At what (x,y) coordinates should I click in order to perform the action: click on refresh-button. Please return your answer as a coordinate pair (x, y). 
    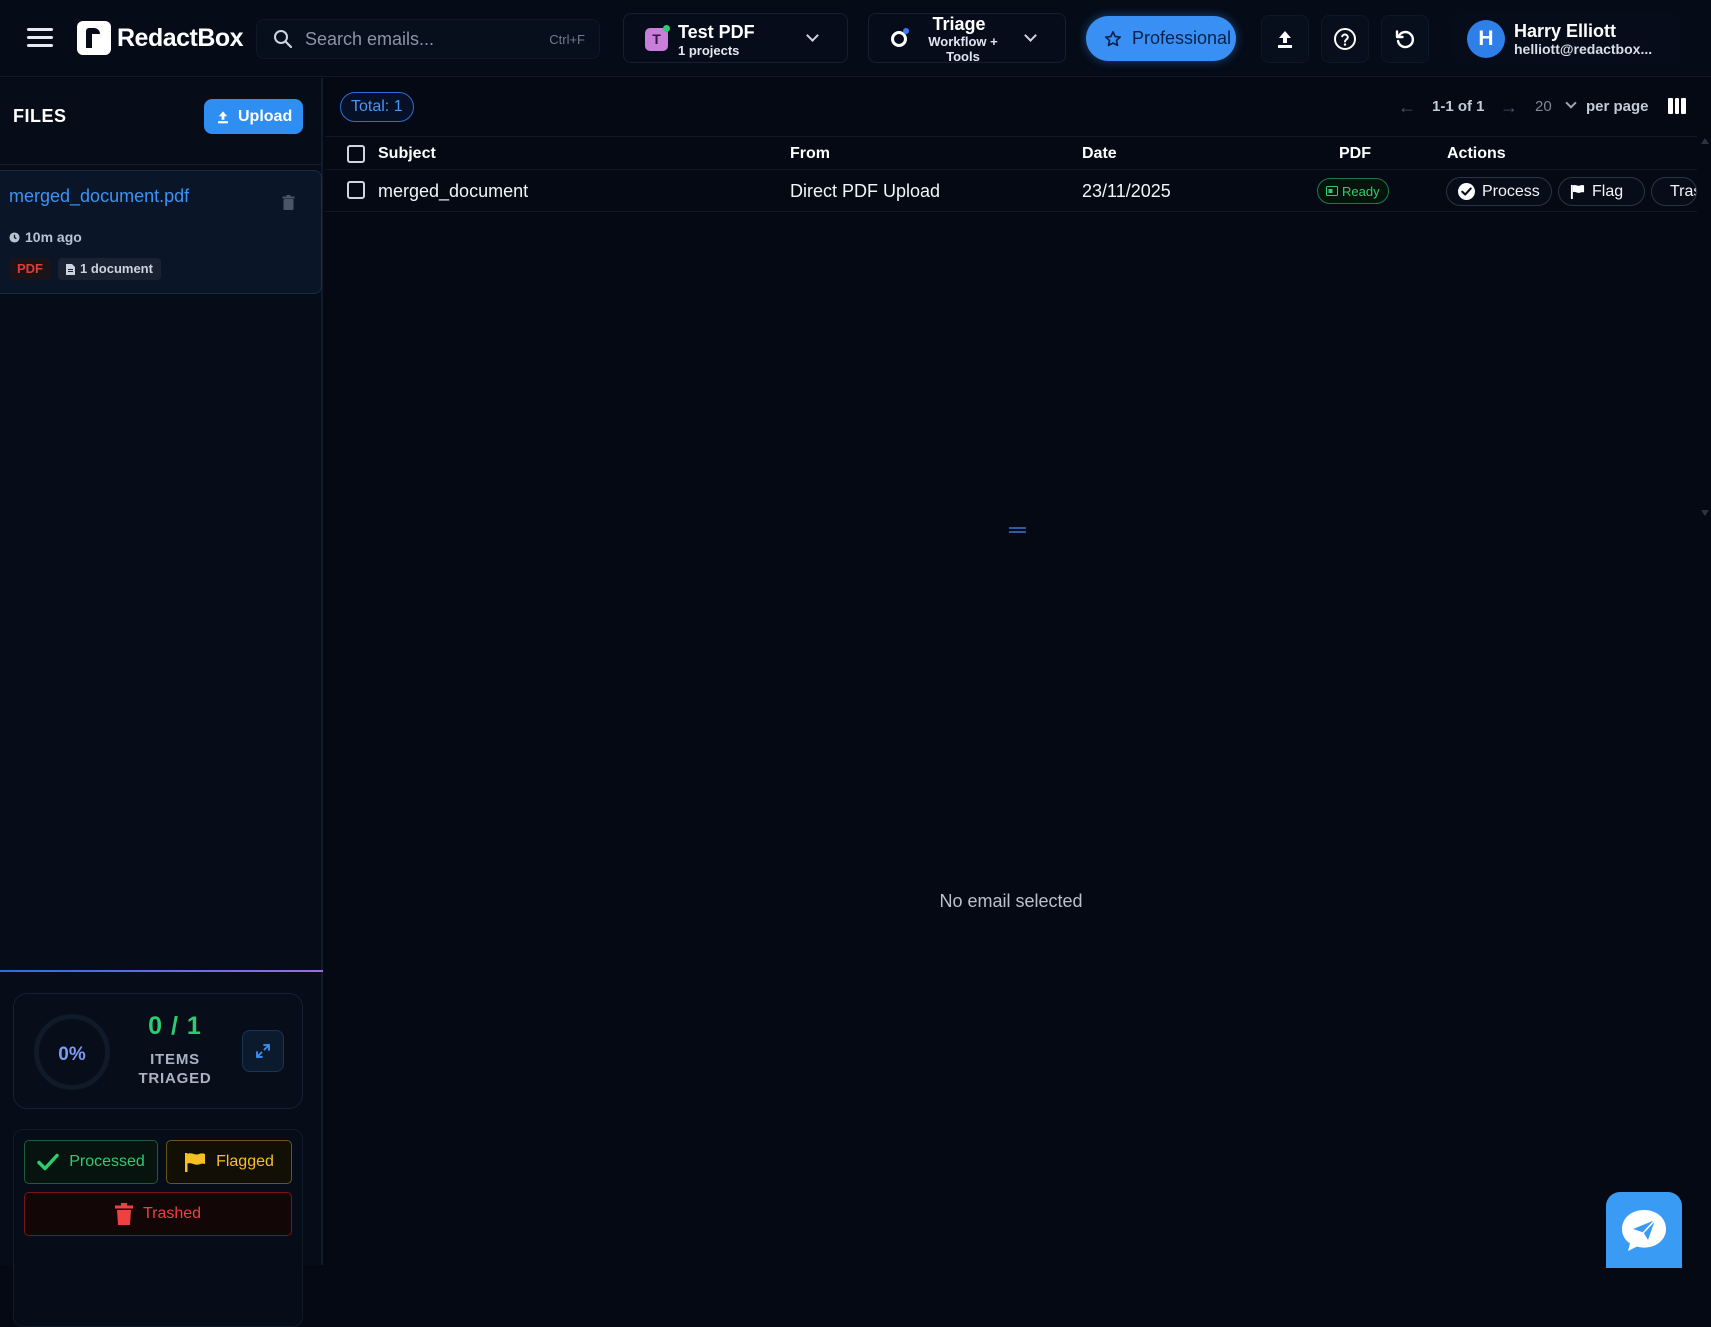
    Looking at the image, I should click on (1405, 39).